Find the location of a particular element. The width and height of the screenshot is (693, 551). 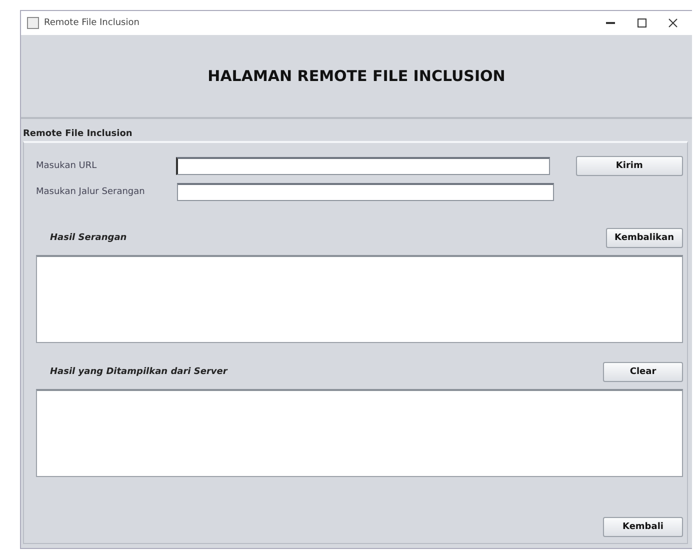

output-area is located at coordinates (359, 433).